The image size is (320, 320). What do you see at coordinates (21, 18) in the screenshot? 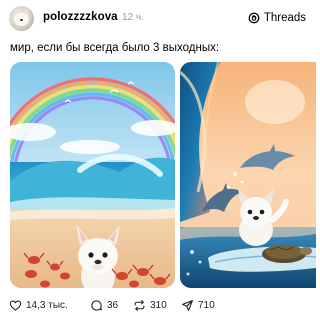
I see `avatar` at bounding box center [21, 18].